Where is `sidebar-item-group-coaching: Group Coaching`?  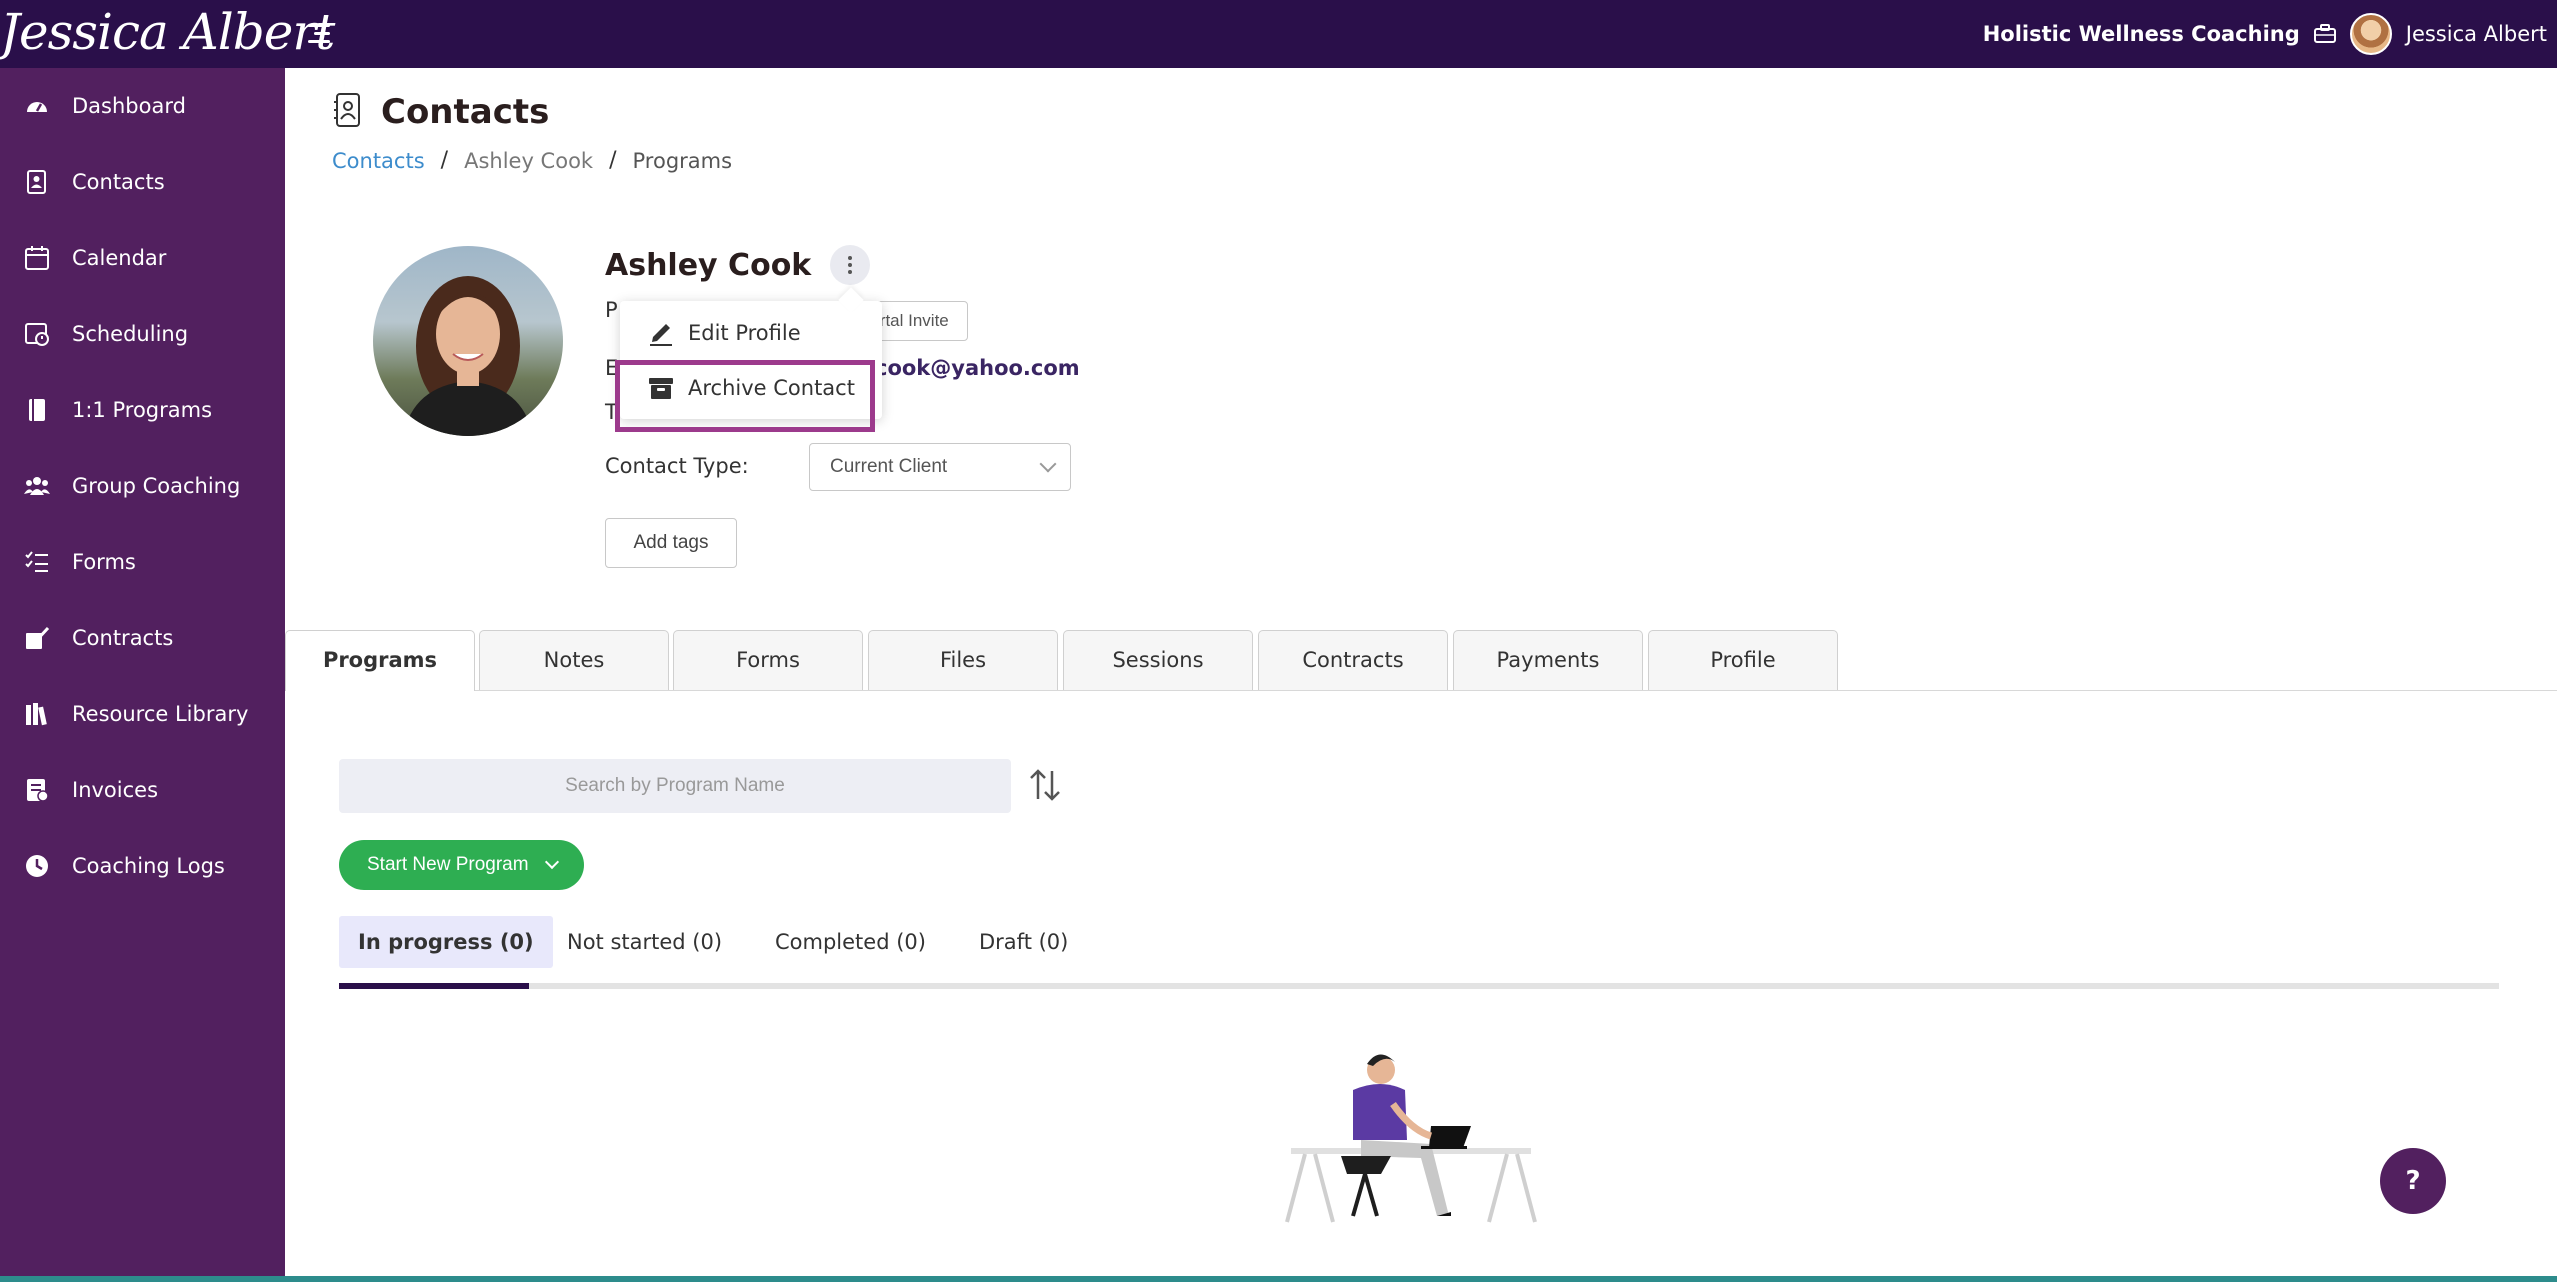
sidebar-item-group-coaching: Group Coaching is located at coordinates (142, 486).